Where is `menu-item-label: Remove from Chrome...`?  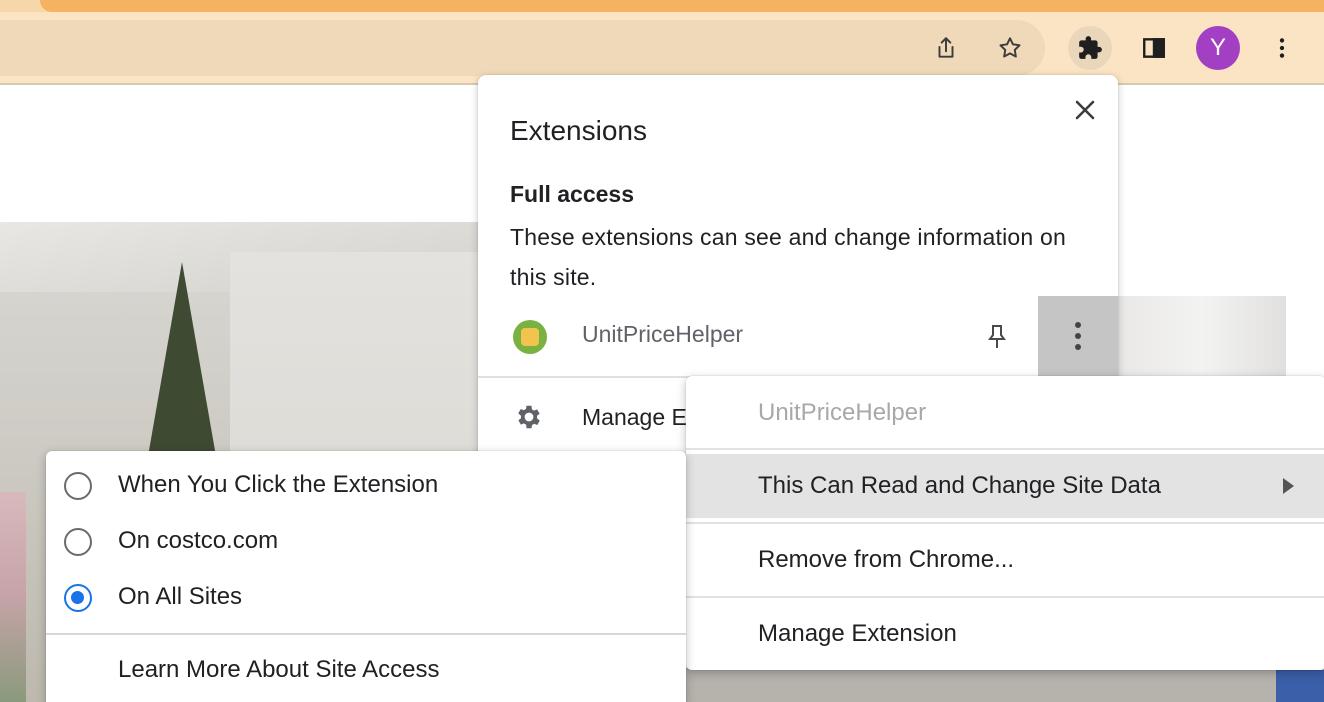 menu-item-label: Remove from Chrome... is located at coordinates (886, 559).